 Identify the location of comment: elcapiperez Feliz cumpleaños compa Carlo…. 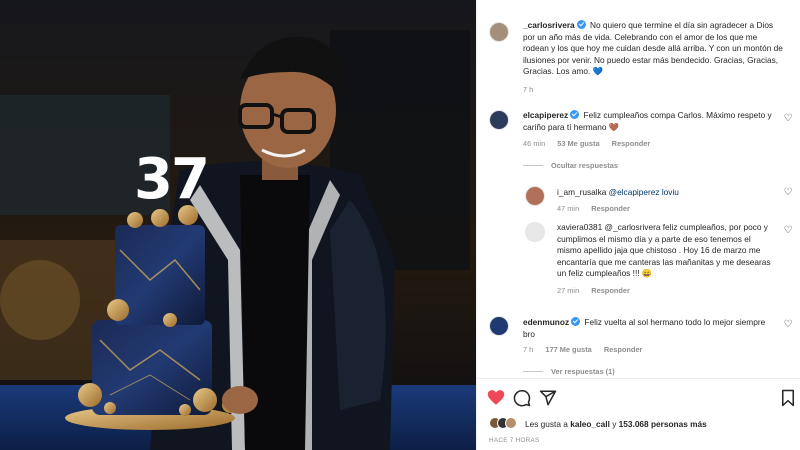
(648, 121).